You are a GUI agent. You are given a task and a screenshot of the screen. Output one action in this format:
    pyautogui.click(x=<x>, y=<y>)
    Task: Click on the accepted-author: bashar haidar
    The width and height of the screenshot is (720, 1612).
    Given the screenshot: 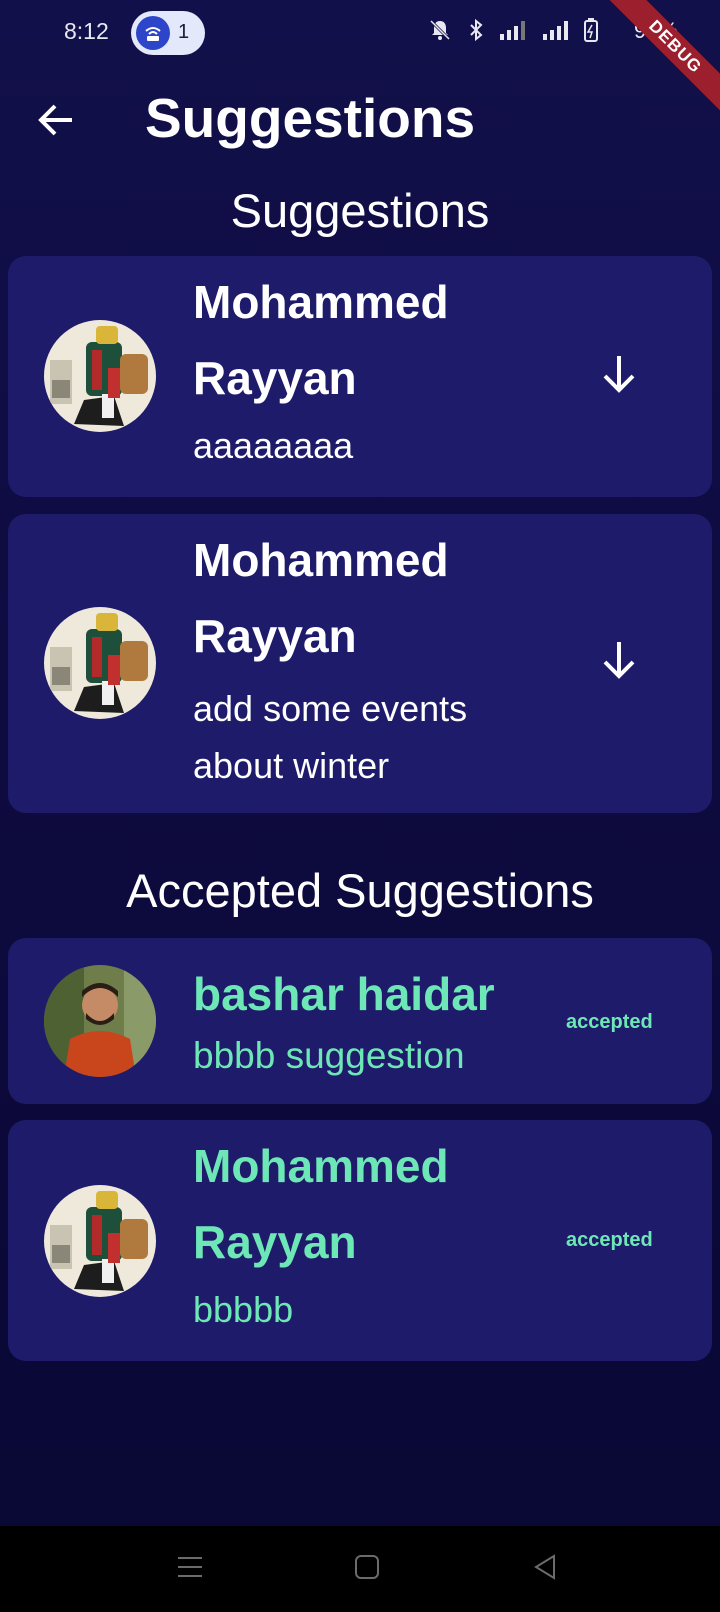 What is the action you would take?
    pyautogui.click(x=344, y=994)
    